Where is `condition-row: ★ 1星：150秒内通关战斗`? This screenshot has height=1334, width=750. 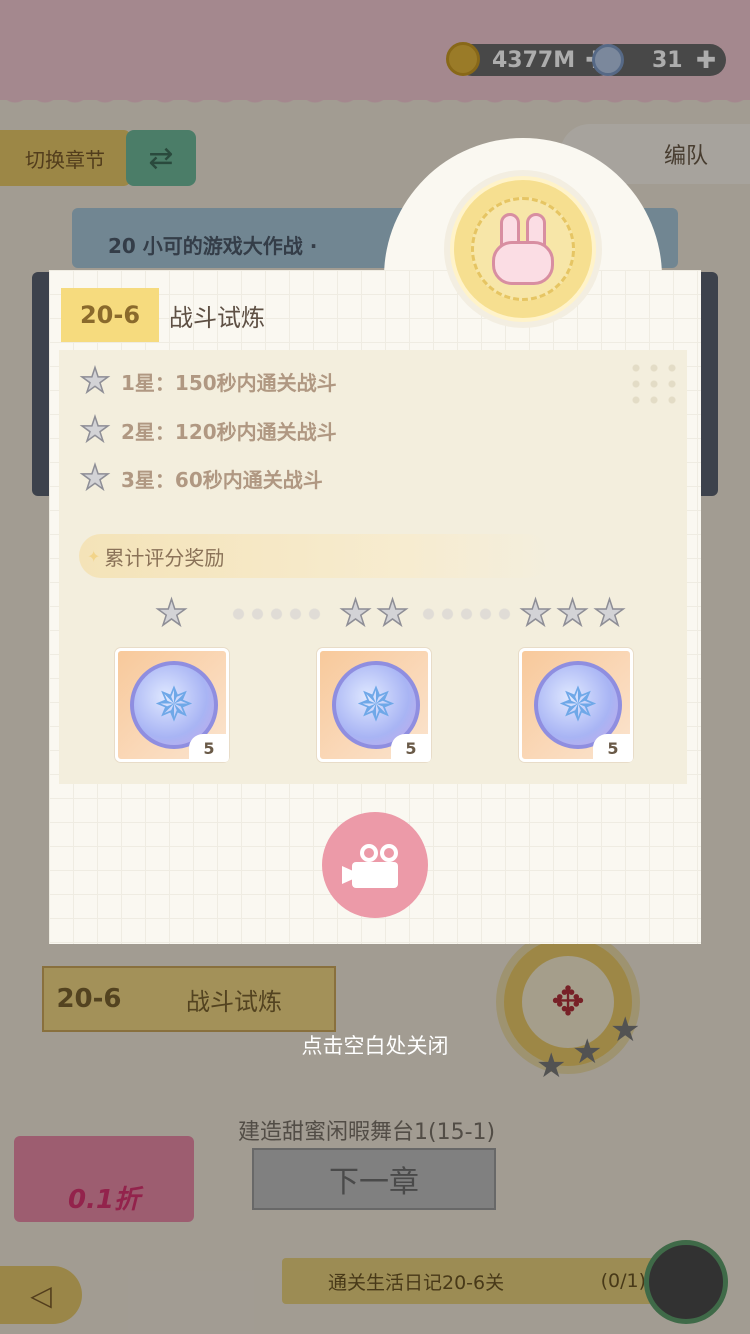
condition-row: ★ 1星：150秒内通关战斗 is located at coordinates (207, 381).